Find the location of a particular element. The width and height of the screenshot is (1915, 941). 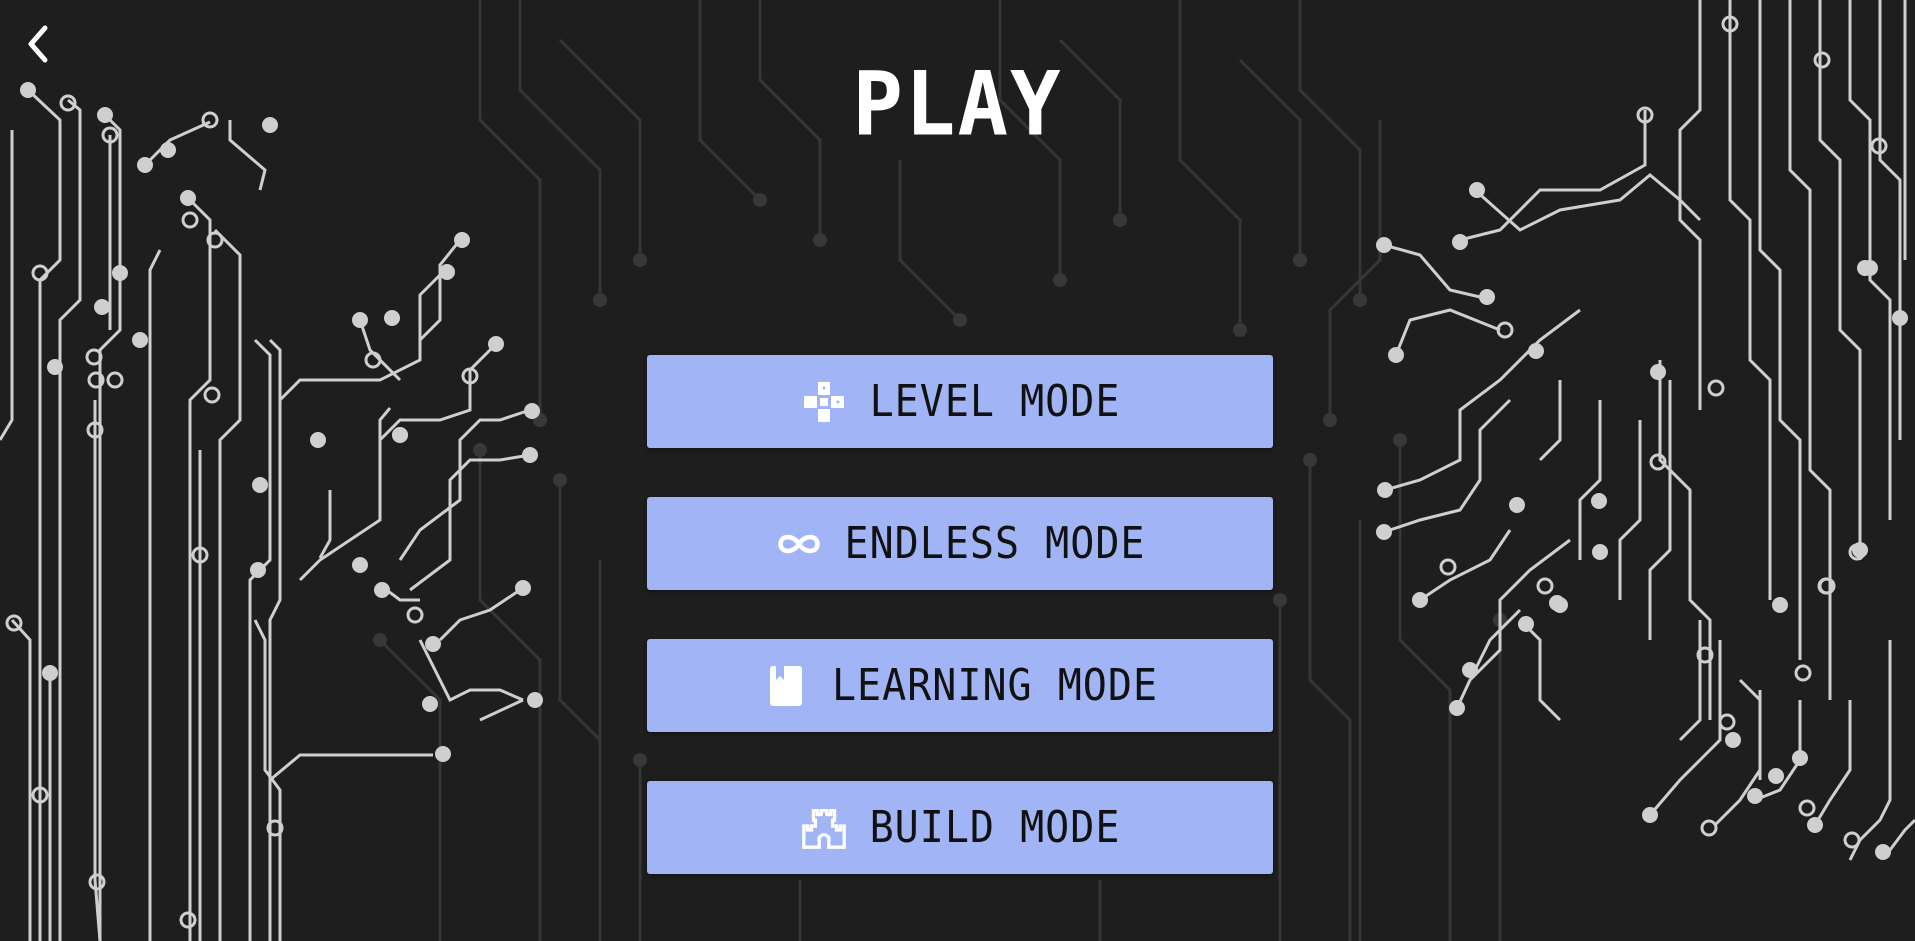

gamepad-icon is located at coordinates (824, 402).